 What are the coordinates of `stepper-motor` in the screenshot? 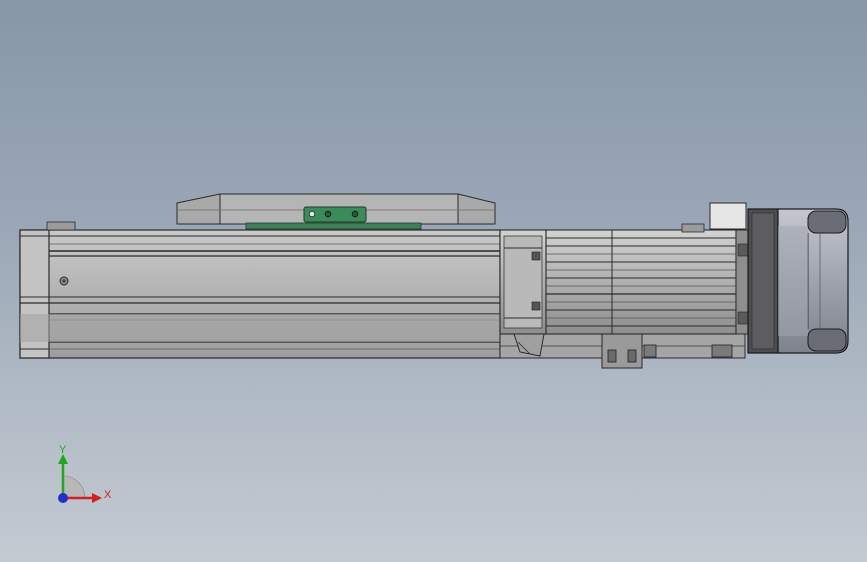 It's located at (813, 281).